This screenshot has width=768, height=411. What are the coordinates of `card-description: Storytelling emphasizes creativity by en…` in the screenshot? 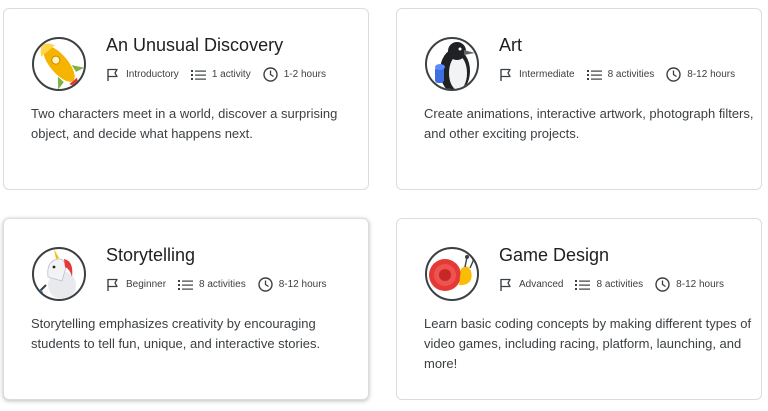 It's located at (176, 333).